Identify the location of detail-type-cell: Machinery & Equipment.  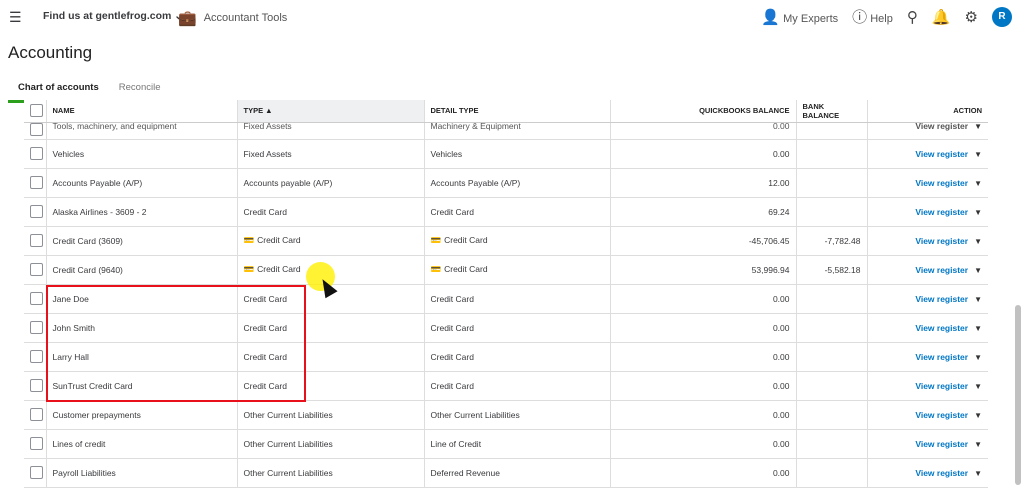
(517, 131).